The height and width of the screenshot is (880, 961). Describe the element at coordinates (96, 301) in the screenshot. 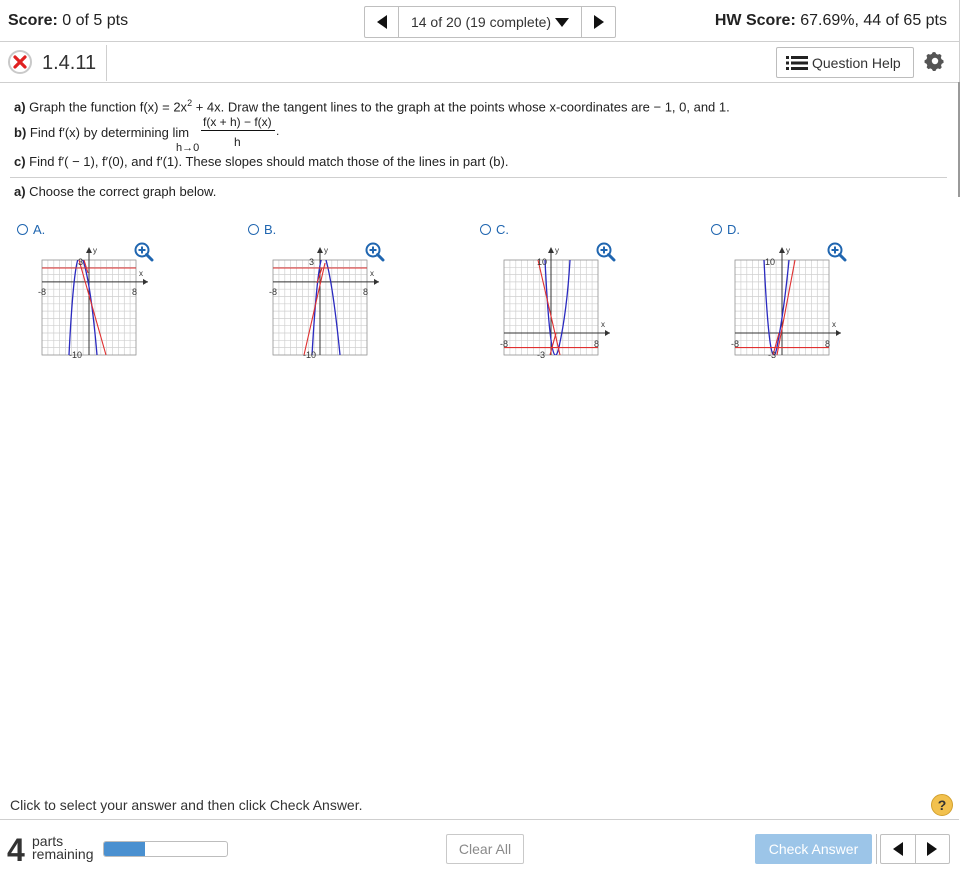

I see `graph-a: 3 -10 -8 8 x y` at that location.